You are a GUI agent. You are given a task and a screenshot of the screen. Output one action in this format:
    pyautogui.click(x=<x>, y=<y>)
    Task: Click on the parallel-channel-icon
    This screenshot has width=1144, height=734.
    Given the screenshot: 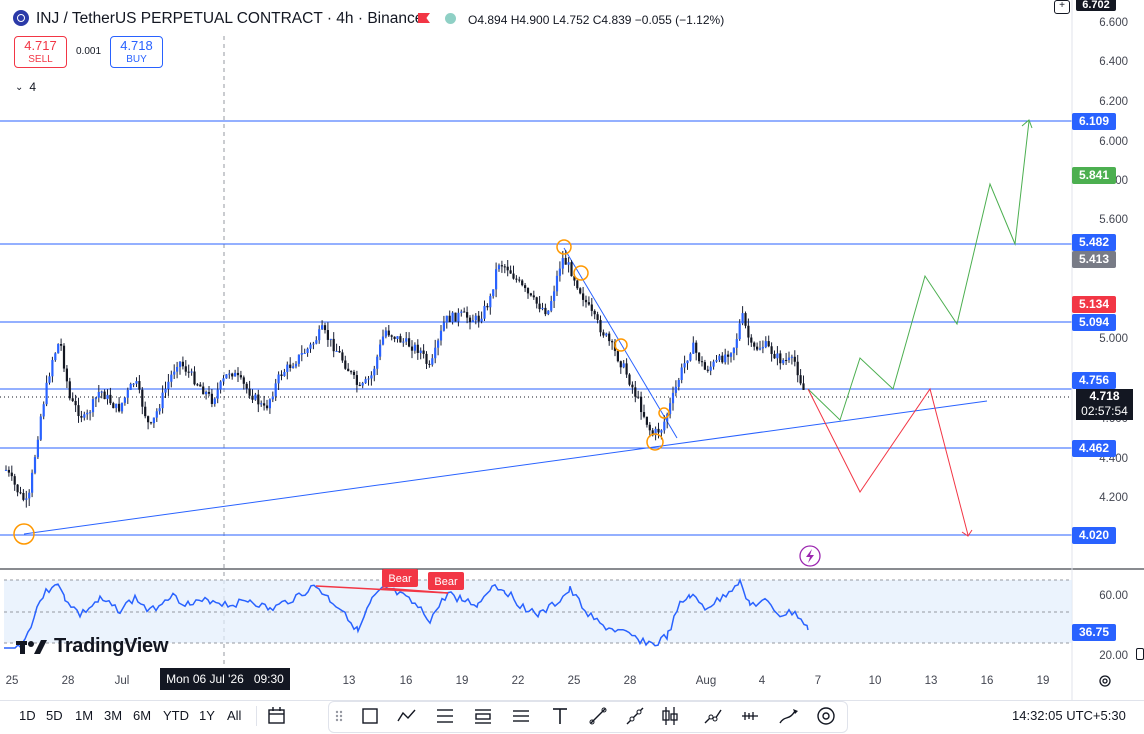 What is the action you would take?
    pyautogui.click(x=521, y=716)
    